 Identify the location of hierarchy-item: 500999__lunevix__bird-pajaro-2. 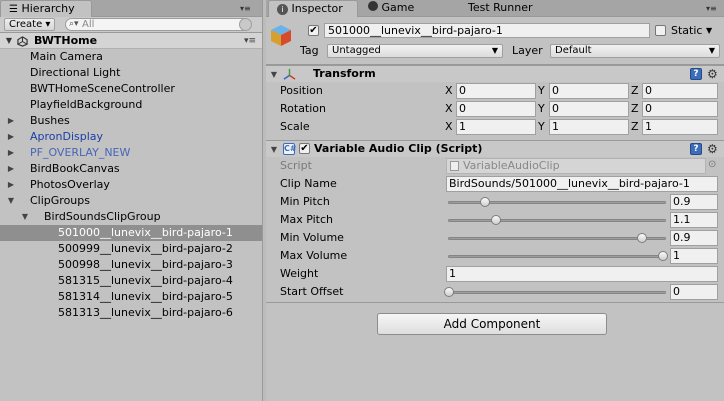
(131, 249).